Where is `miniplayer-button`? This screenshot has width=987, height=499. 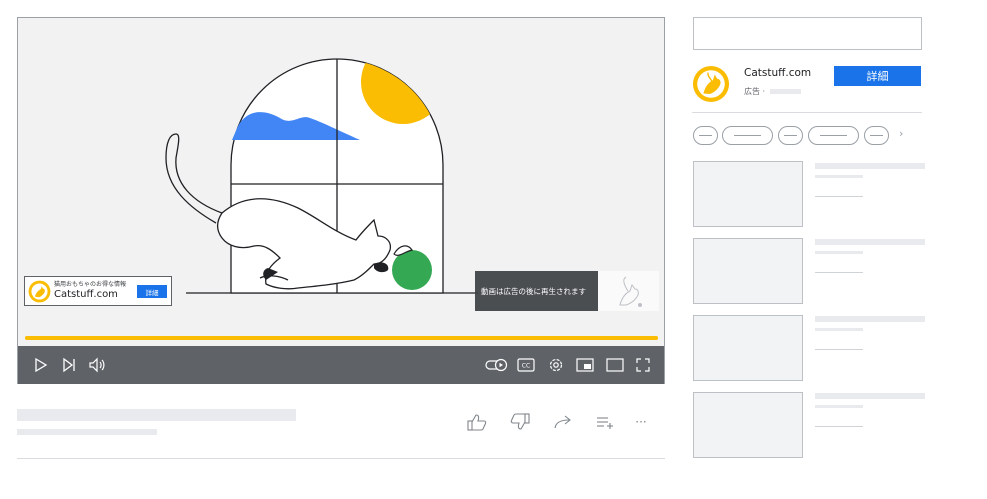 miniplayer-button is located at coordinates (585, 365).